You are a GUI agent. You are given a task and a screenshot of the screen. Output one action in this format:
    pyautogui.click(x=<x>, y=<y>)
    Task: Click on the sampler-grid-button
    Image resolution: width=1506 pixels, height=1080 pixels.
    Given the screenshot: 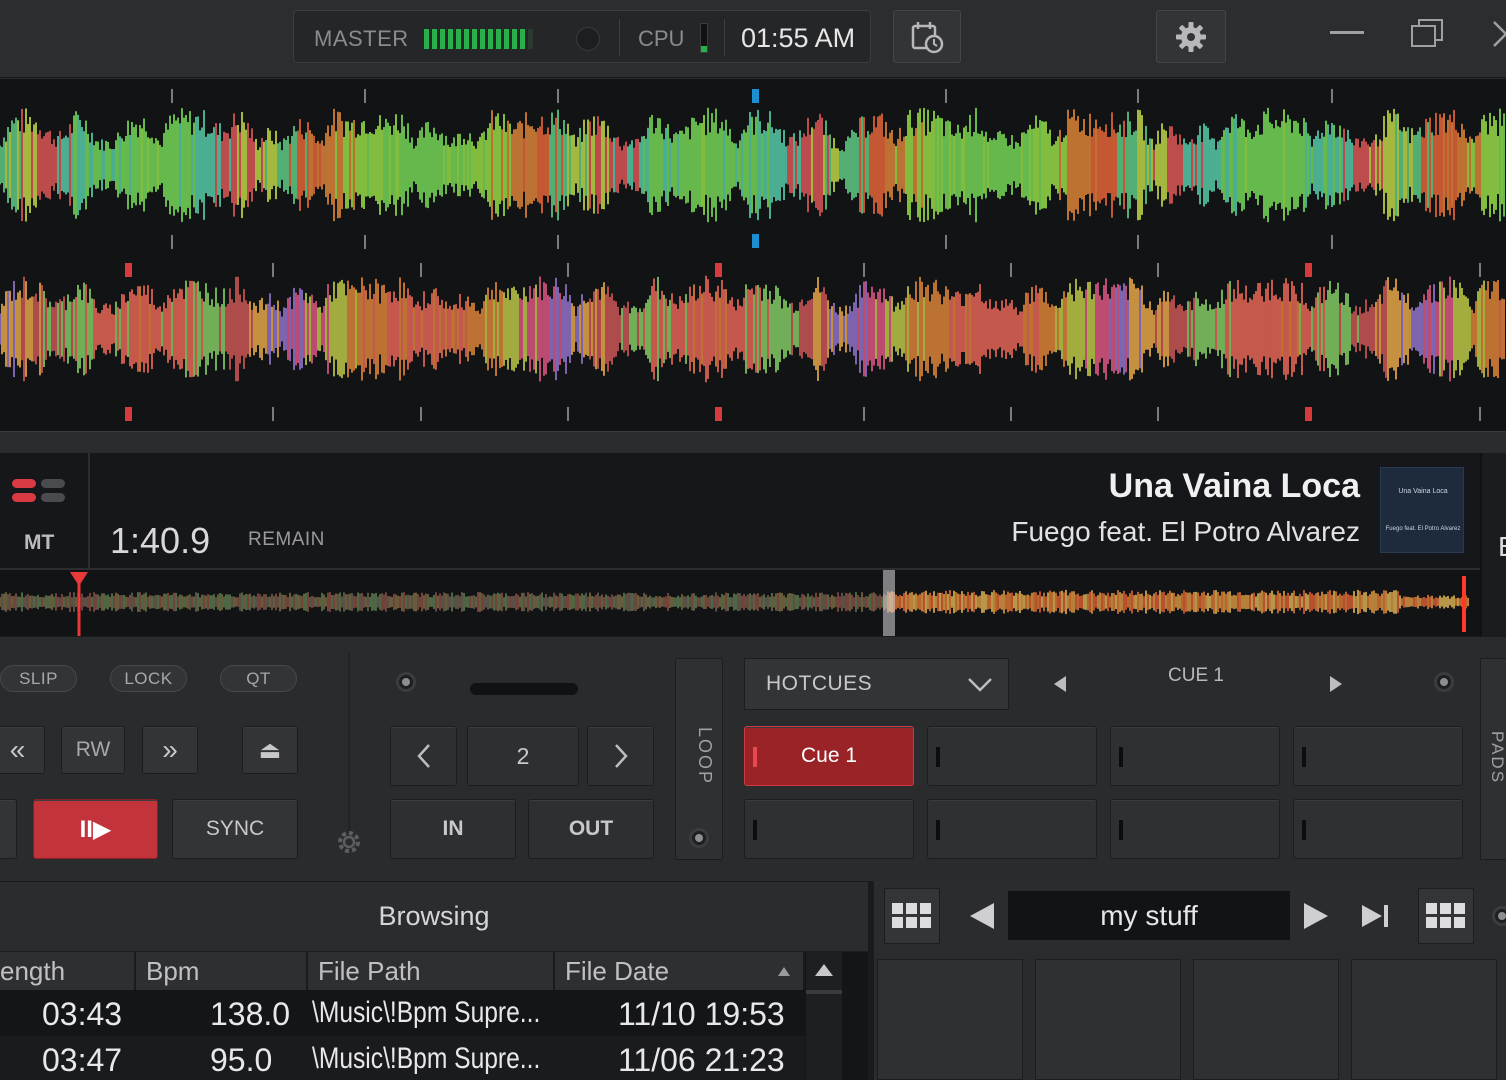 What is the action you would take?
    pyautogui.click(x=912, y=916)
    